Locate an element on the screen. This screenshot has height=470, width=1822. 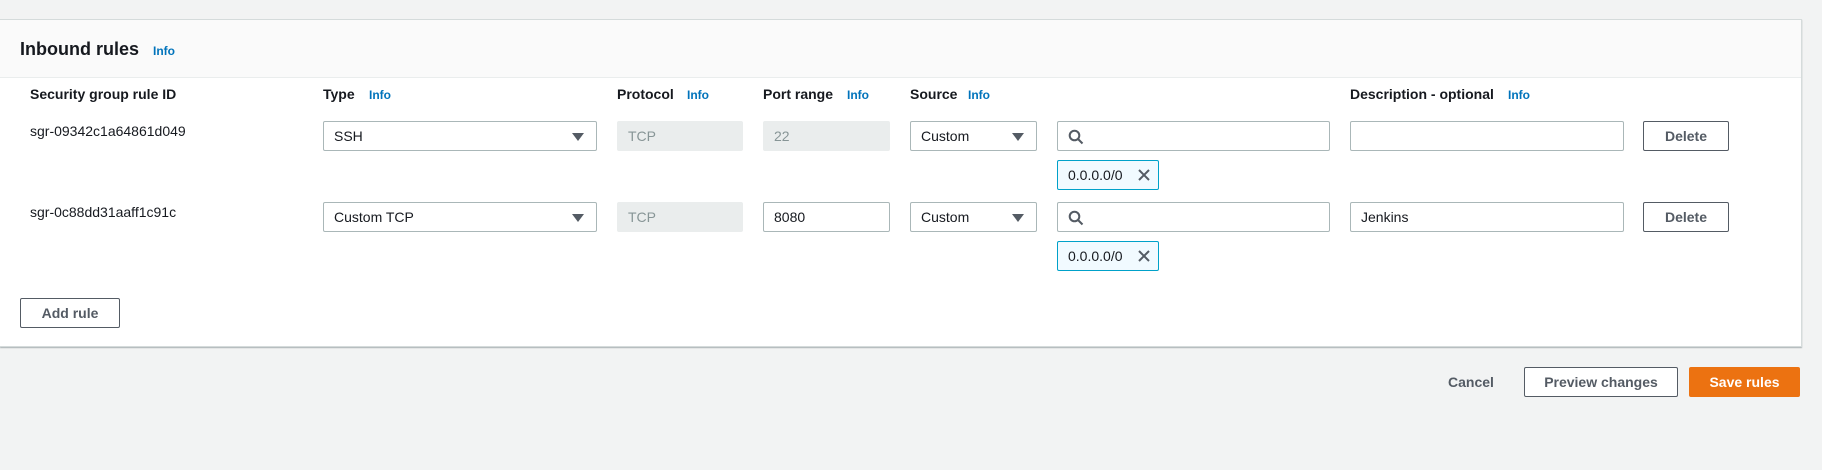
description-info-link: Info is located at coordinates (1519, 95).